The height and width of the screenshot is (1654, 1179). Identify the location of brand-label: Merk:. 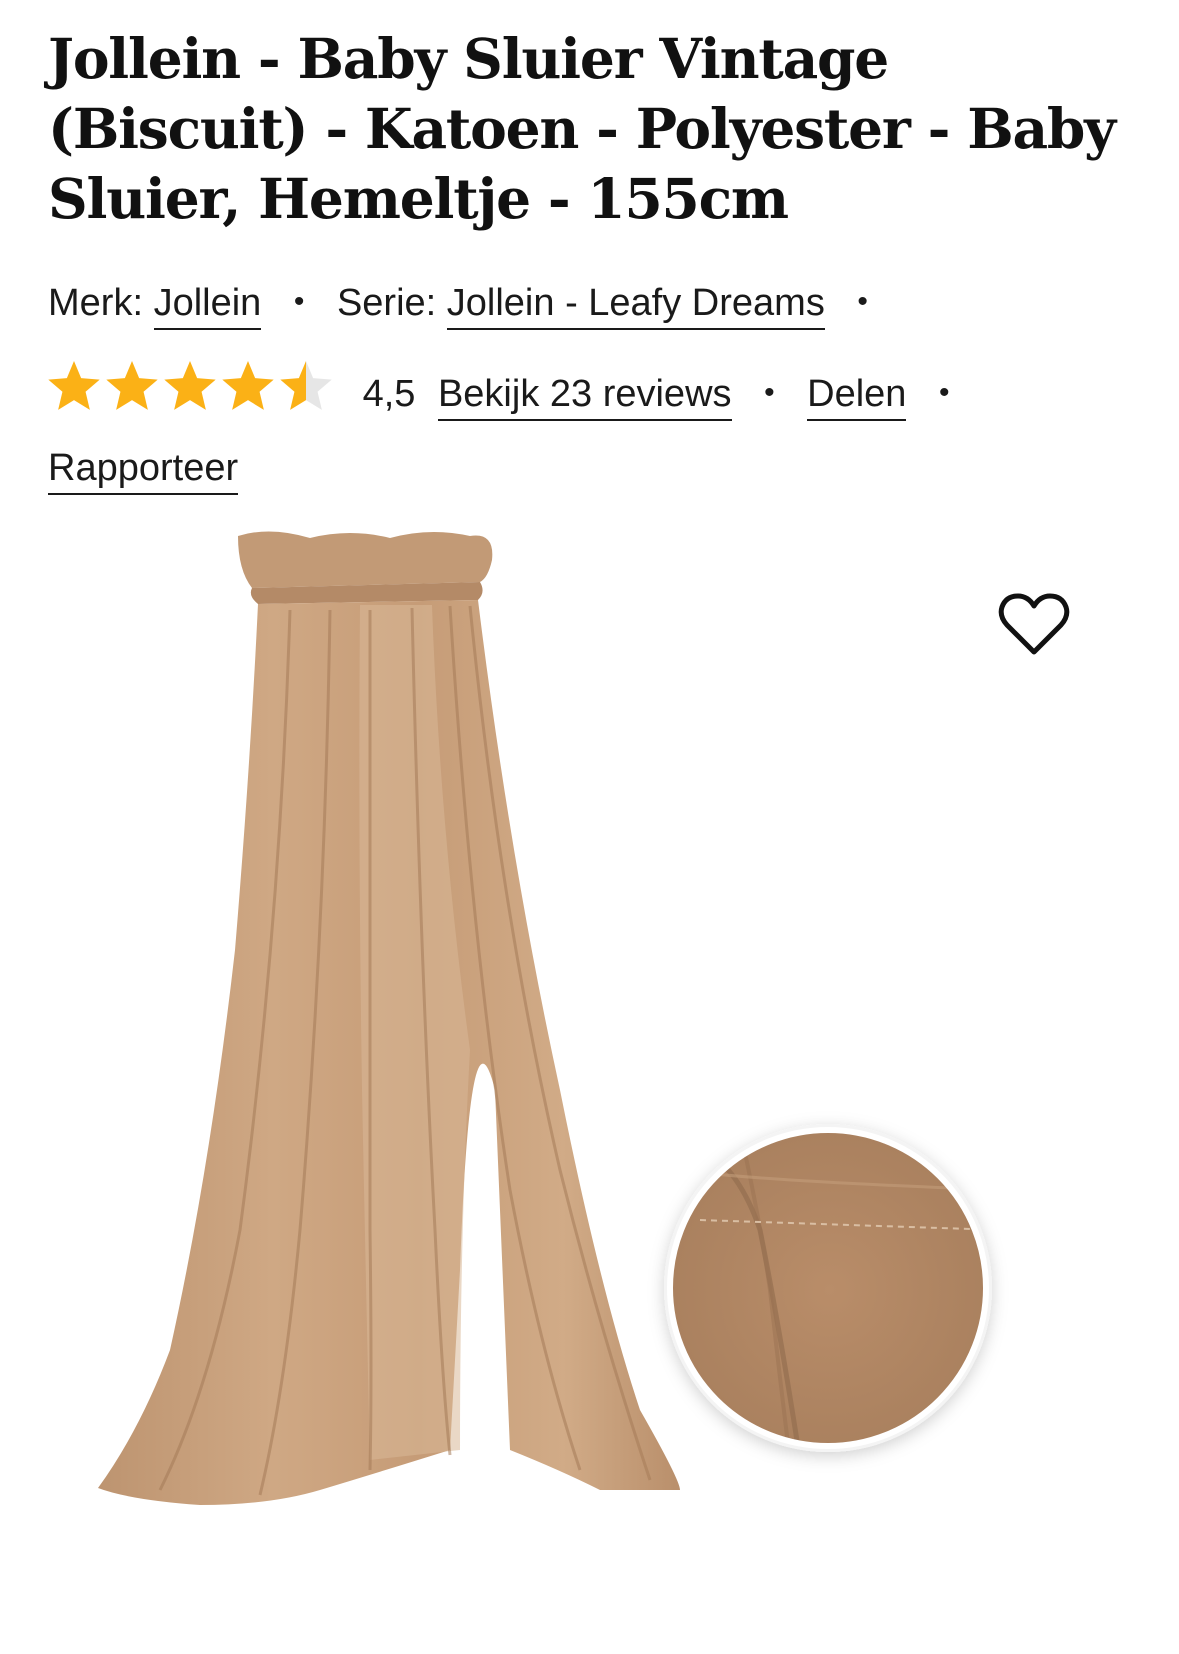
(95, 303).